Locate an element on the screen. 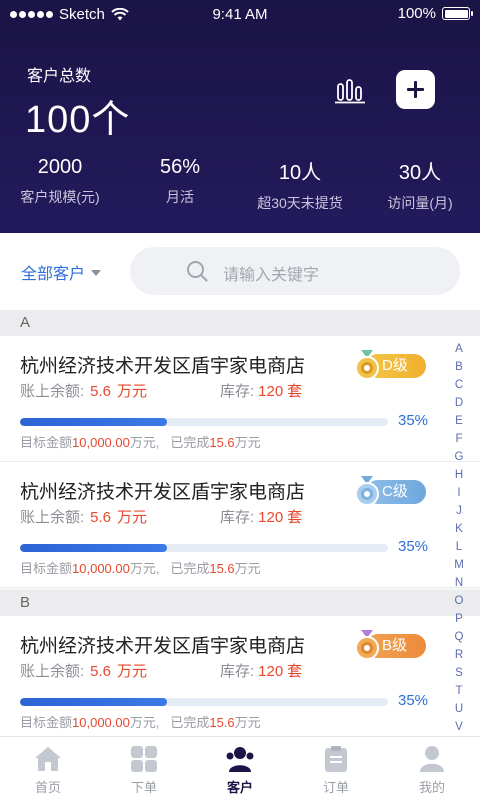 This screenshot has width=480, height=800. index-letter: B is located at coordinates (459, 367).